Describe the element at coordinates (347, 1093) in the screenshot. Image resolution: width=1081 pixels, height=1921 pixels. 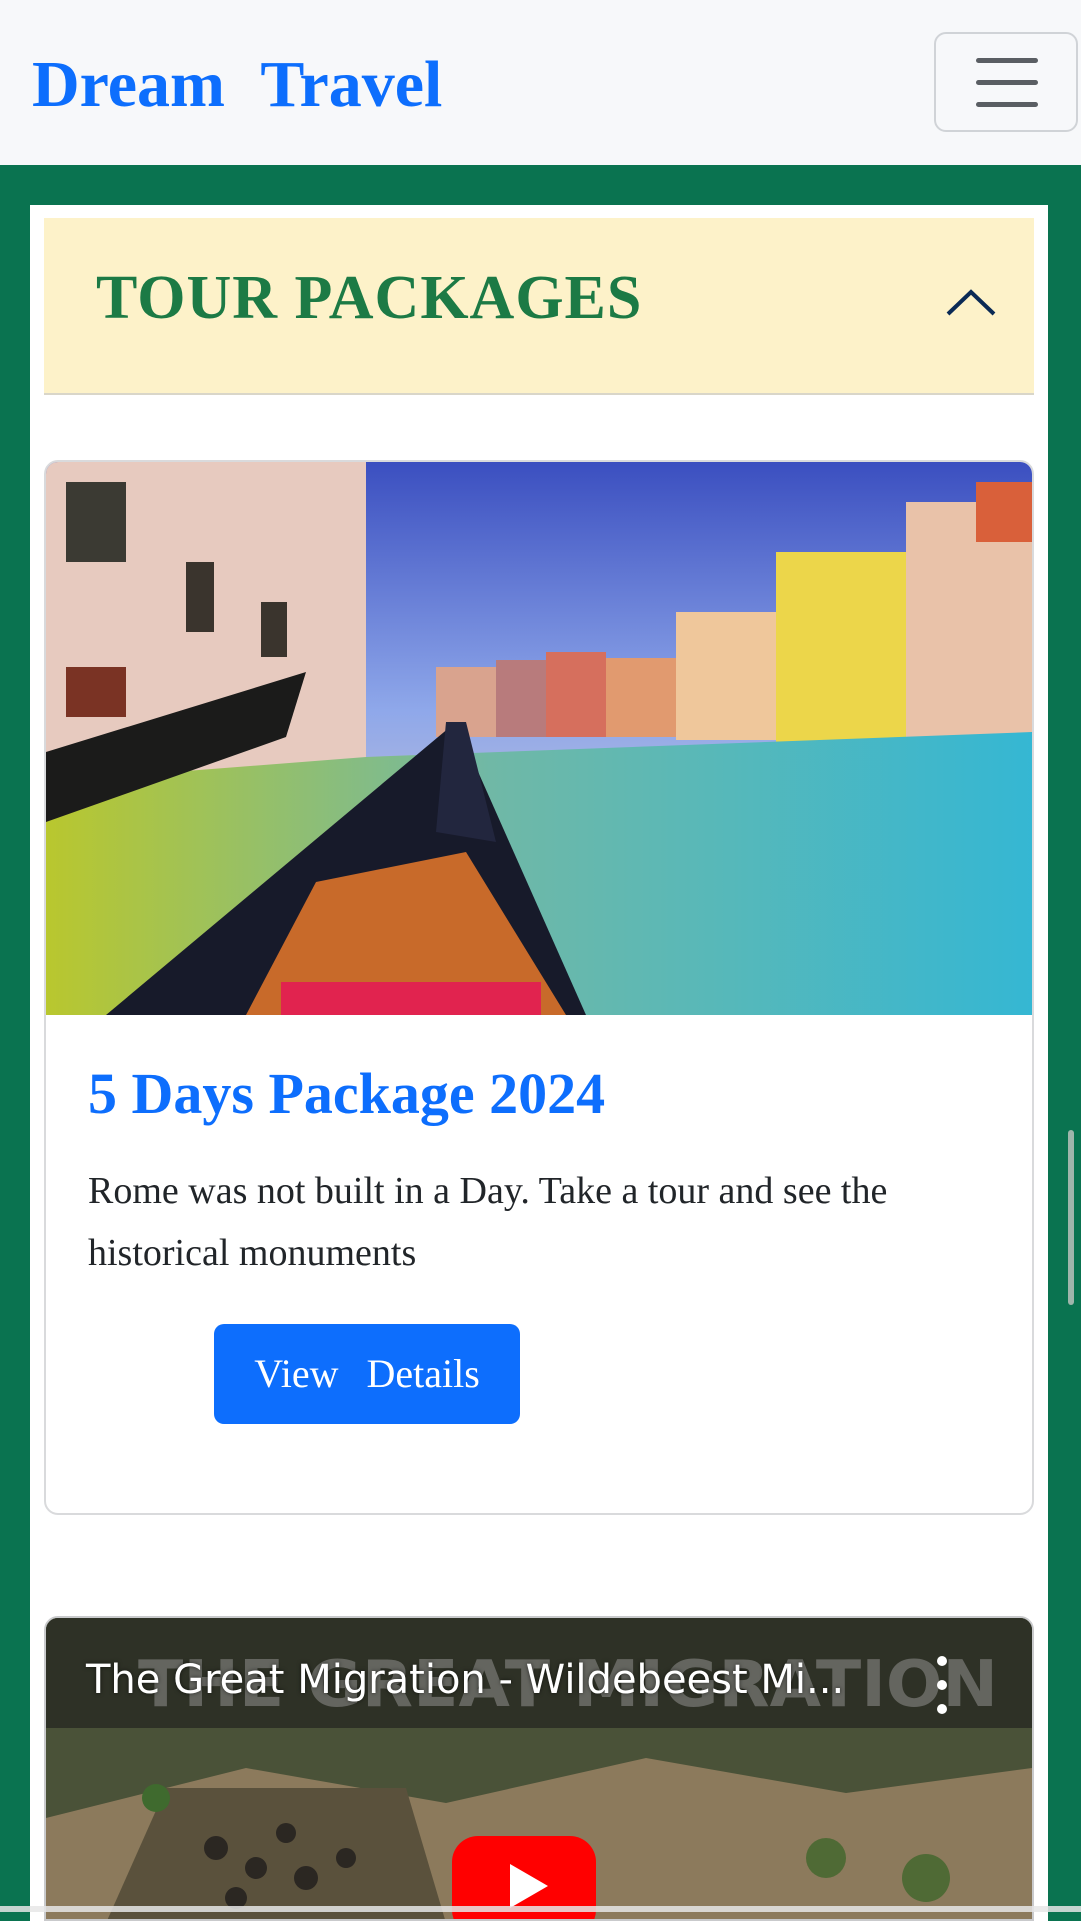
I see `package-title: 5 Days Package 2024` at that location.